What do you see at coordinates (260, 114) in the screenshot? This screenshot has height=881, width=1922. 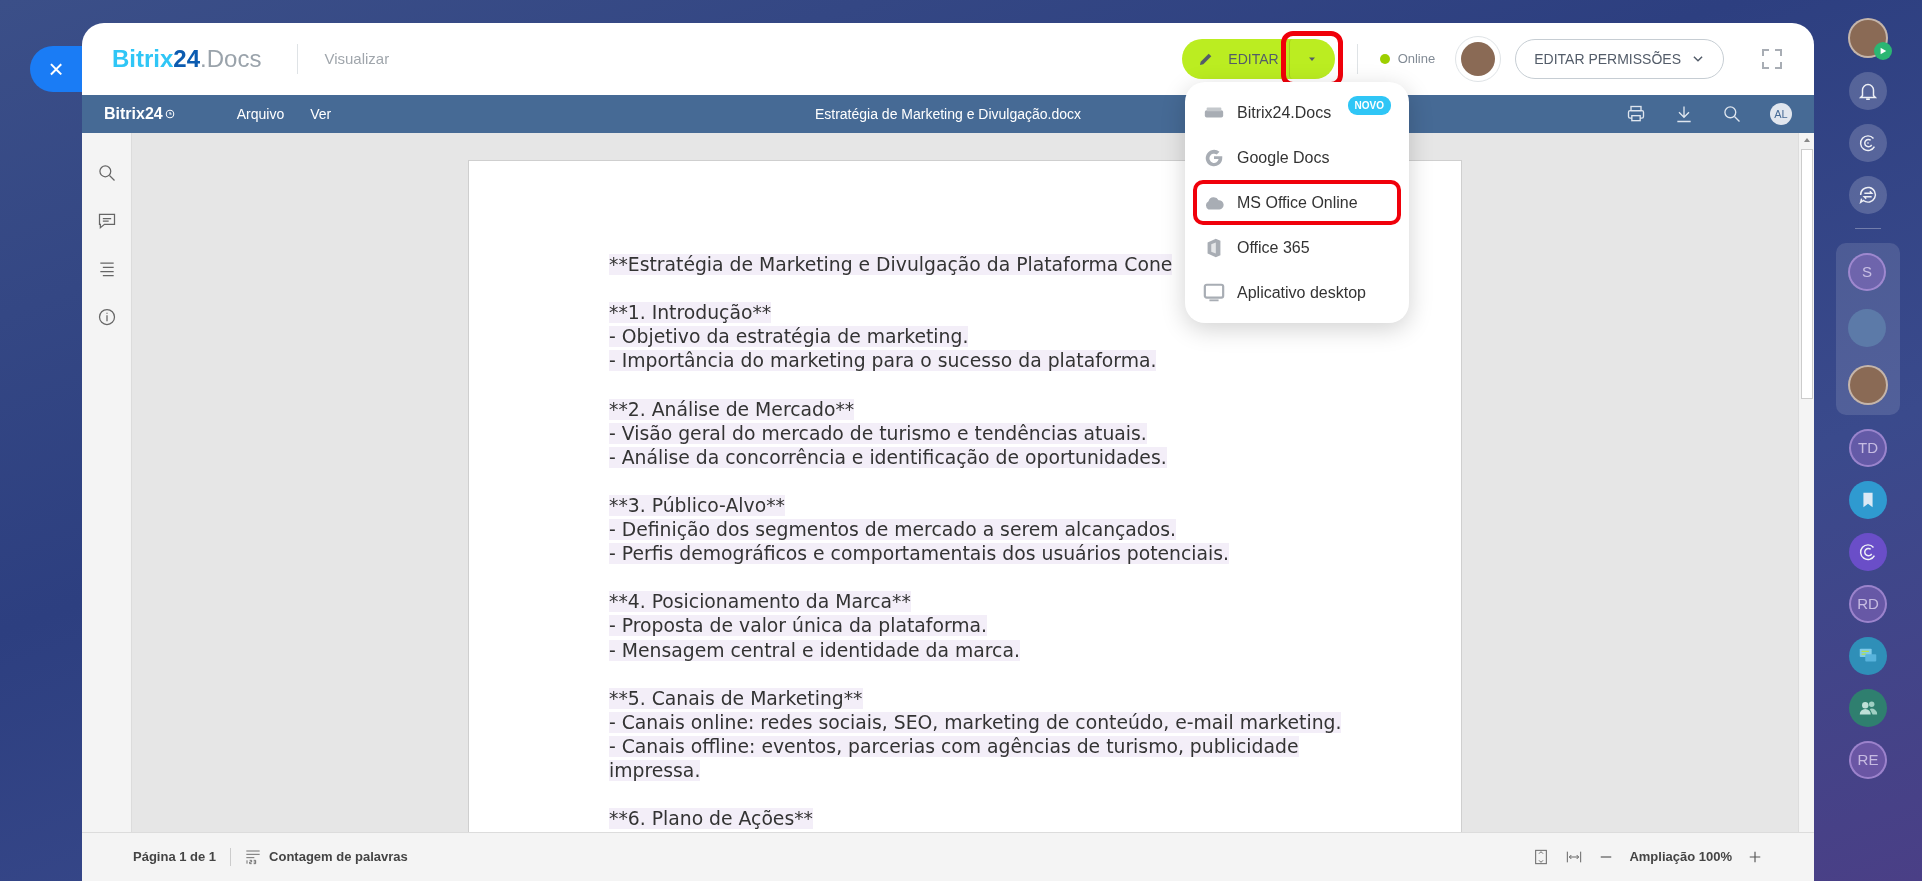 I see `menu-tab: Arquivo` at bounding box center [260, 114].